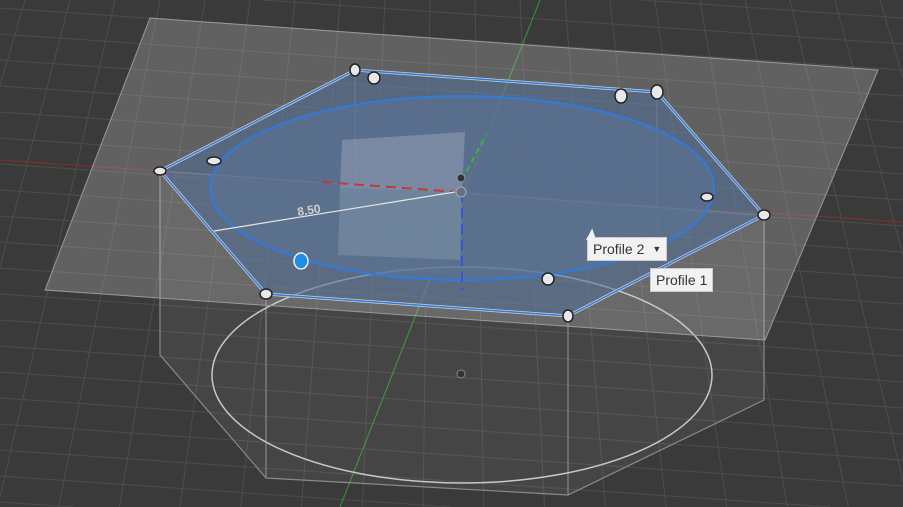  Describe the element at coordinates (656, 249) in the screenshot. I see `chevron-down-icon: ▼` at that location.